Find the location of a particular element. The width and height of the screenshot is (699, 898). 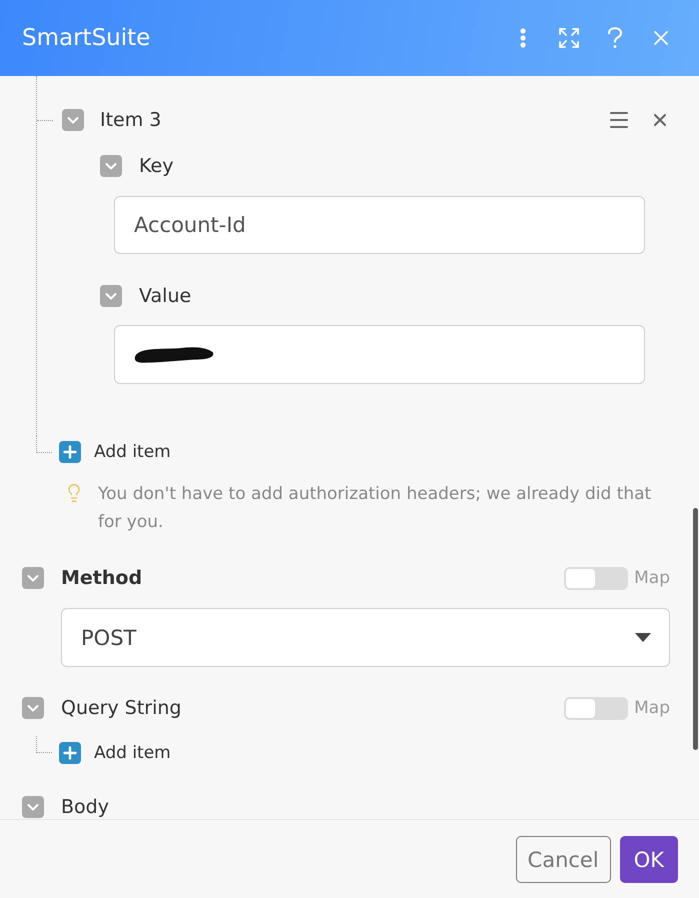

value-input is located at coordinates (379, 354).